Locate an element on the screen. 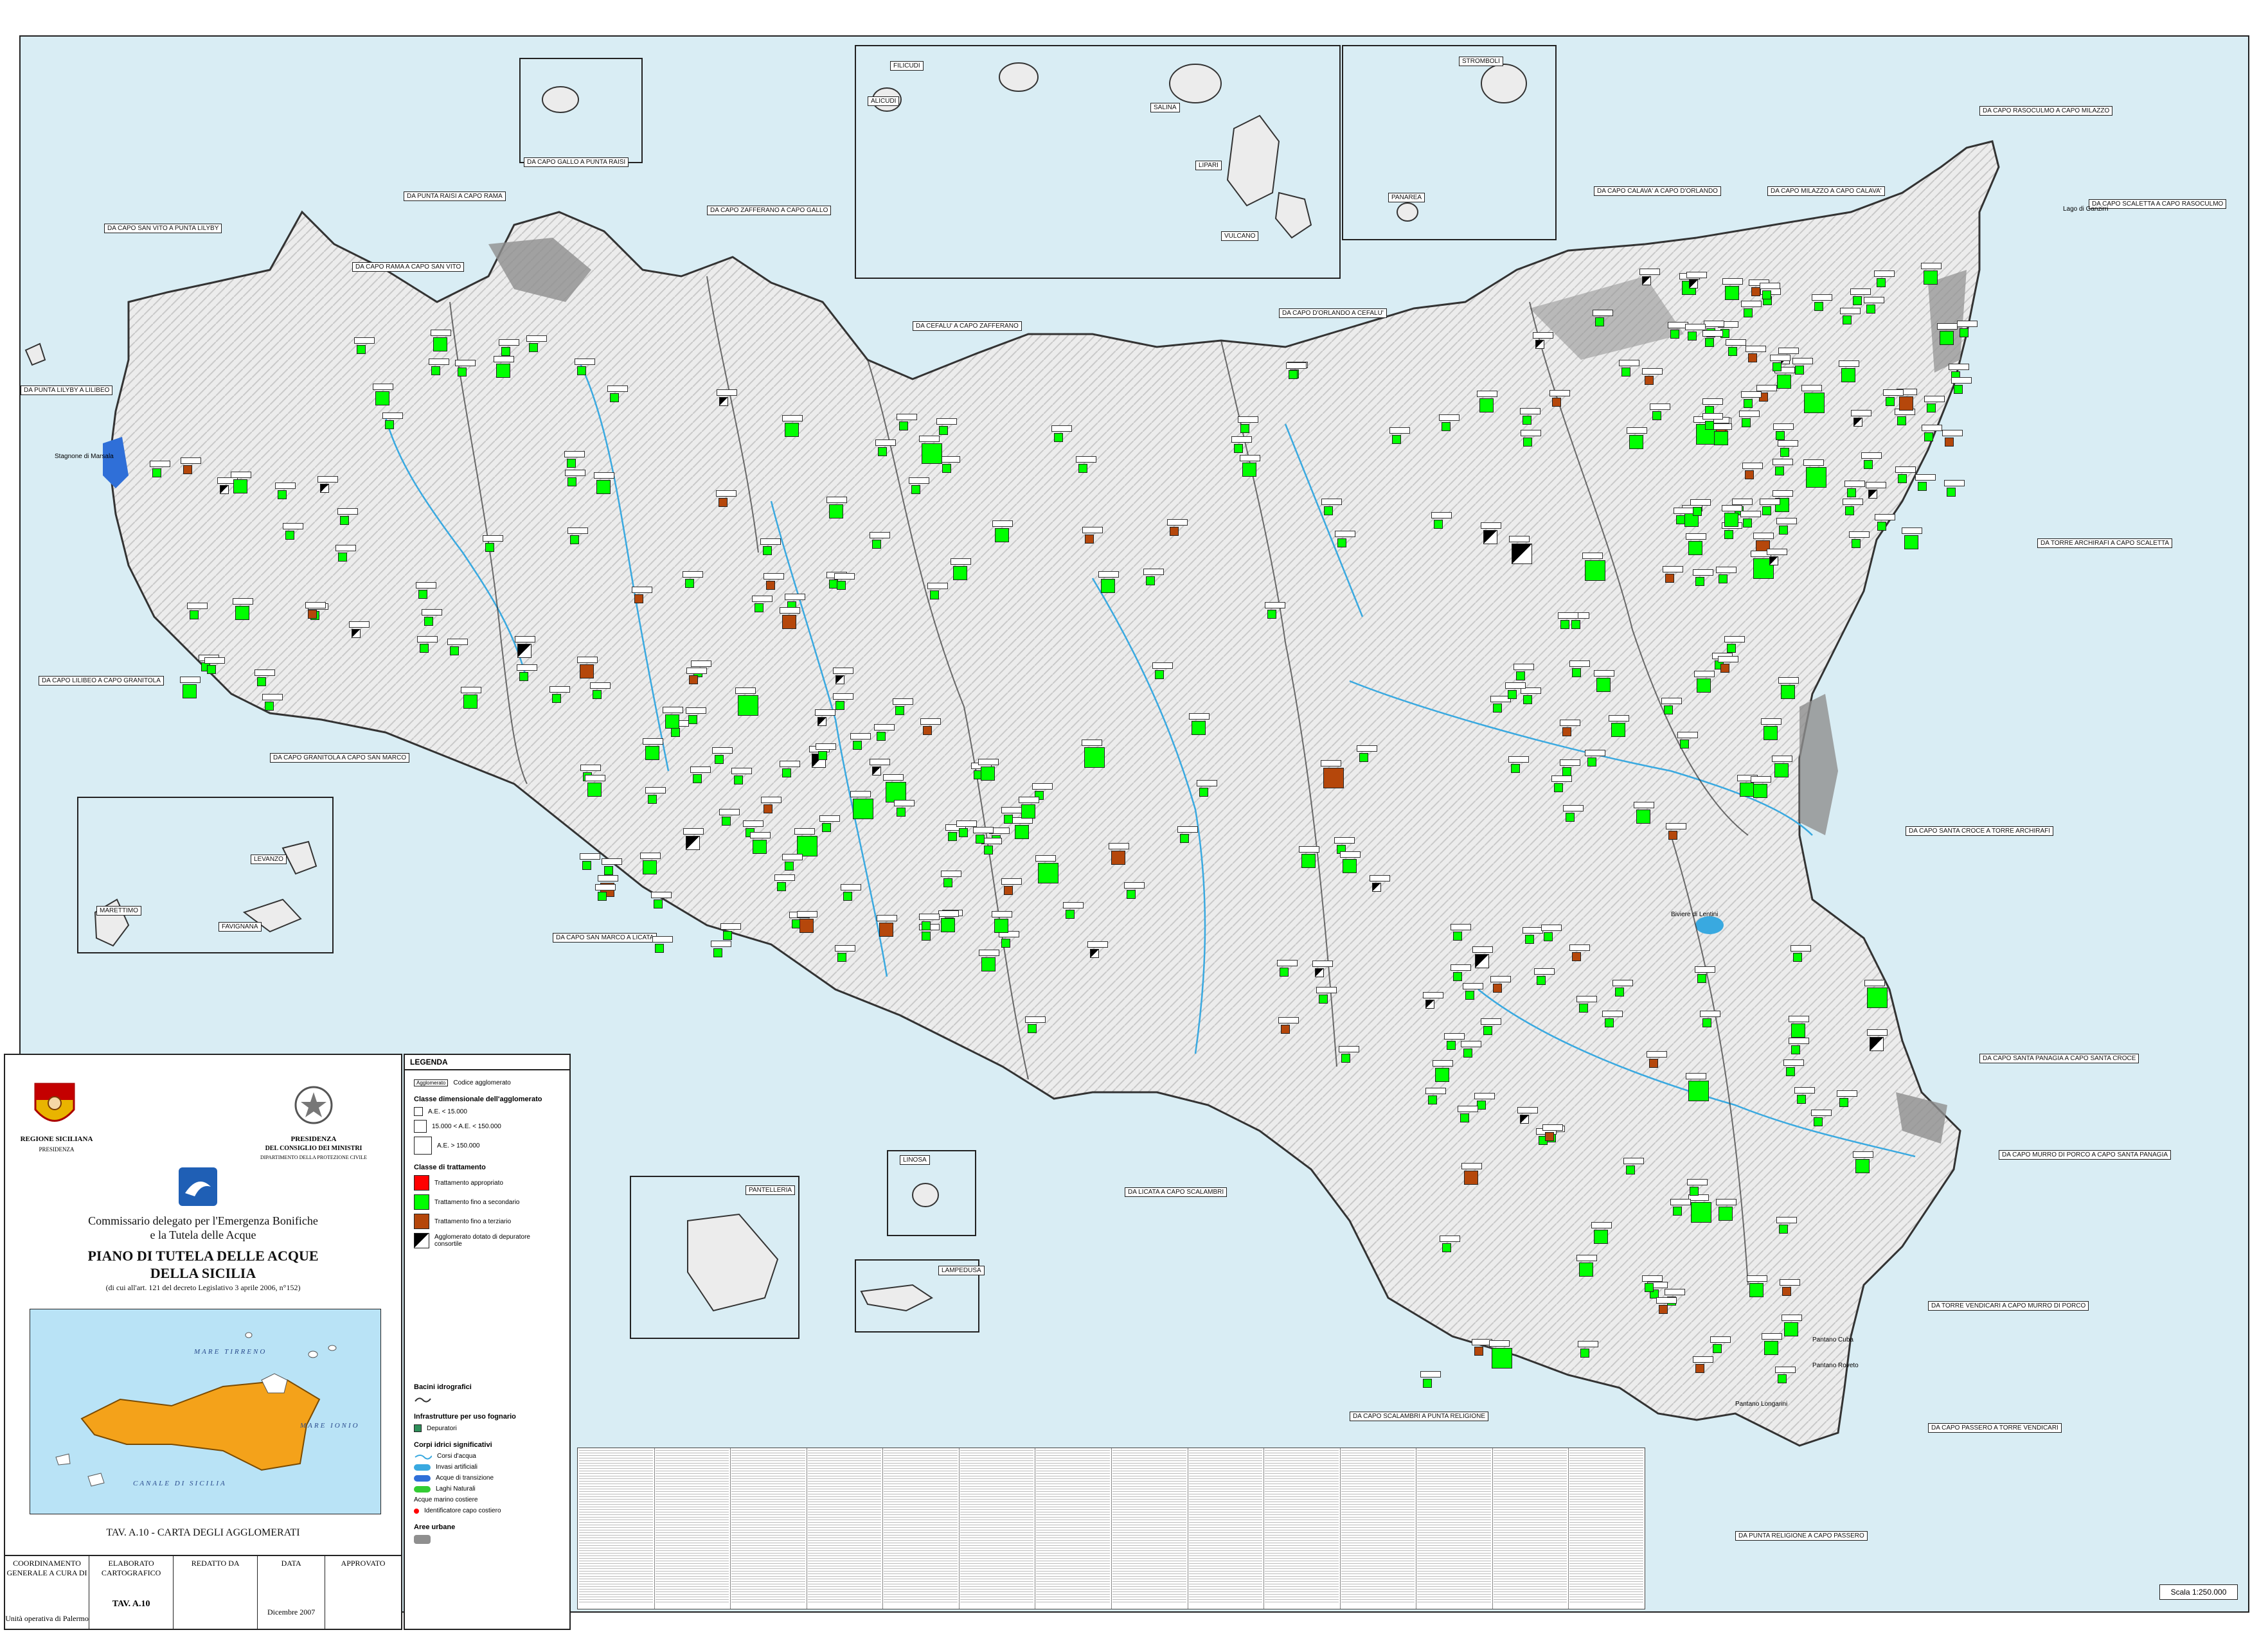 This screenshot has width=2268, height=1639. legend-code-sample: Agglomerato is located at coordinates (431, 1082).